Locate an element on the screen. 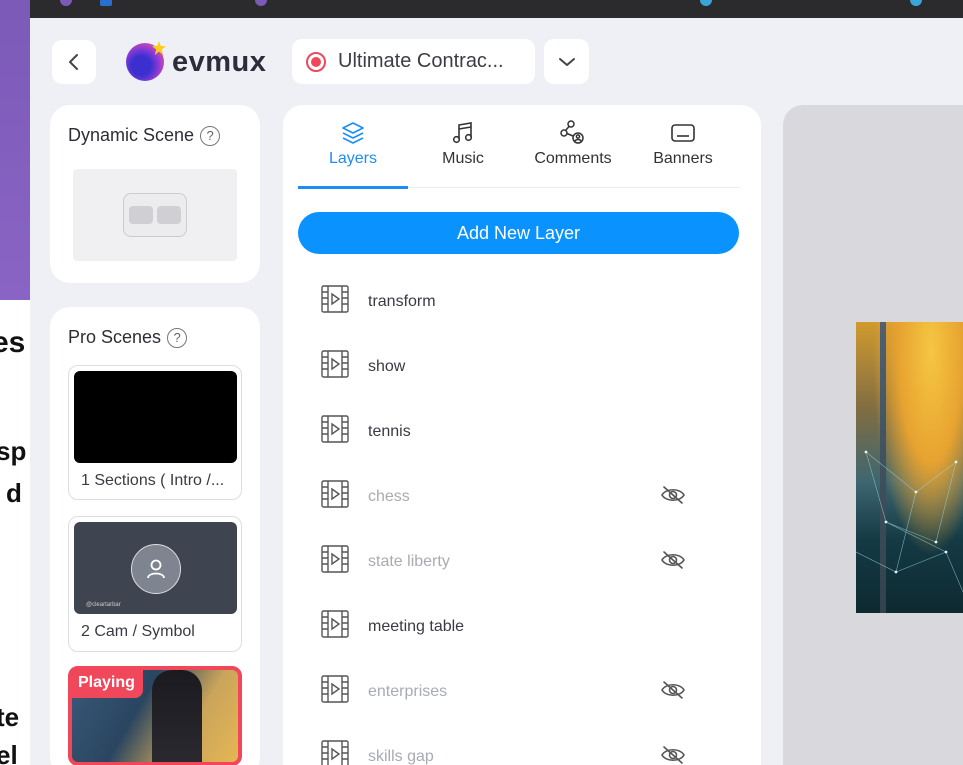  layer-row: meeting table is located at coordinates (518, 627).